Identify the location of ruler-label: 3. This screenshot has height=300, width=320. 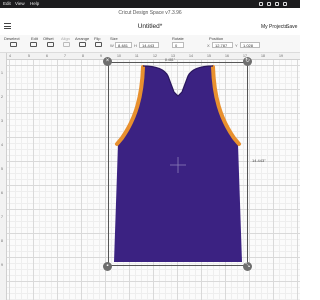
(2, 121).